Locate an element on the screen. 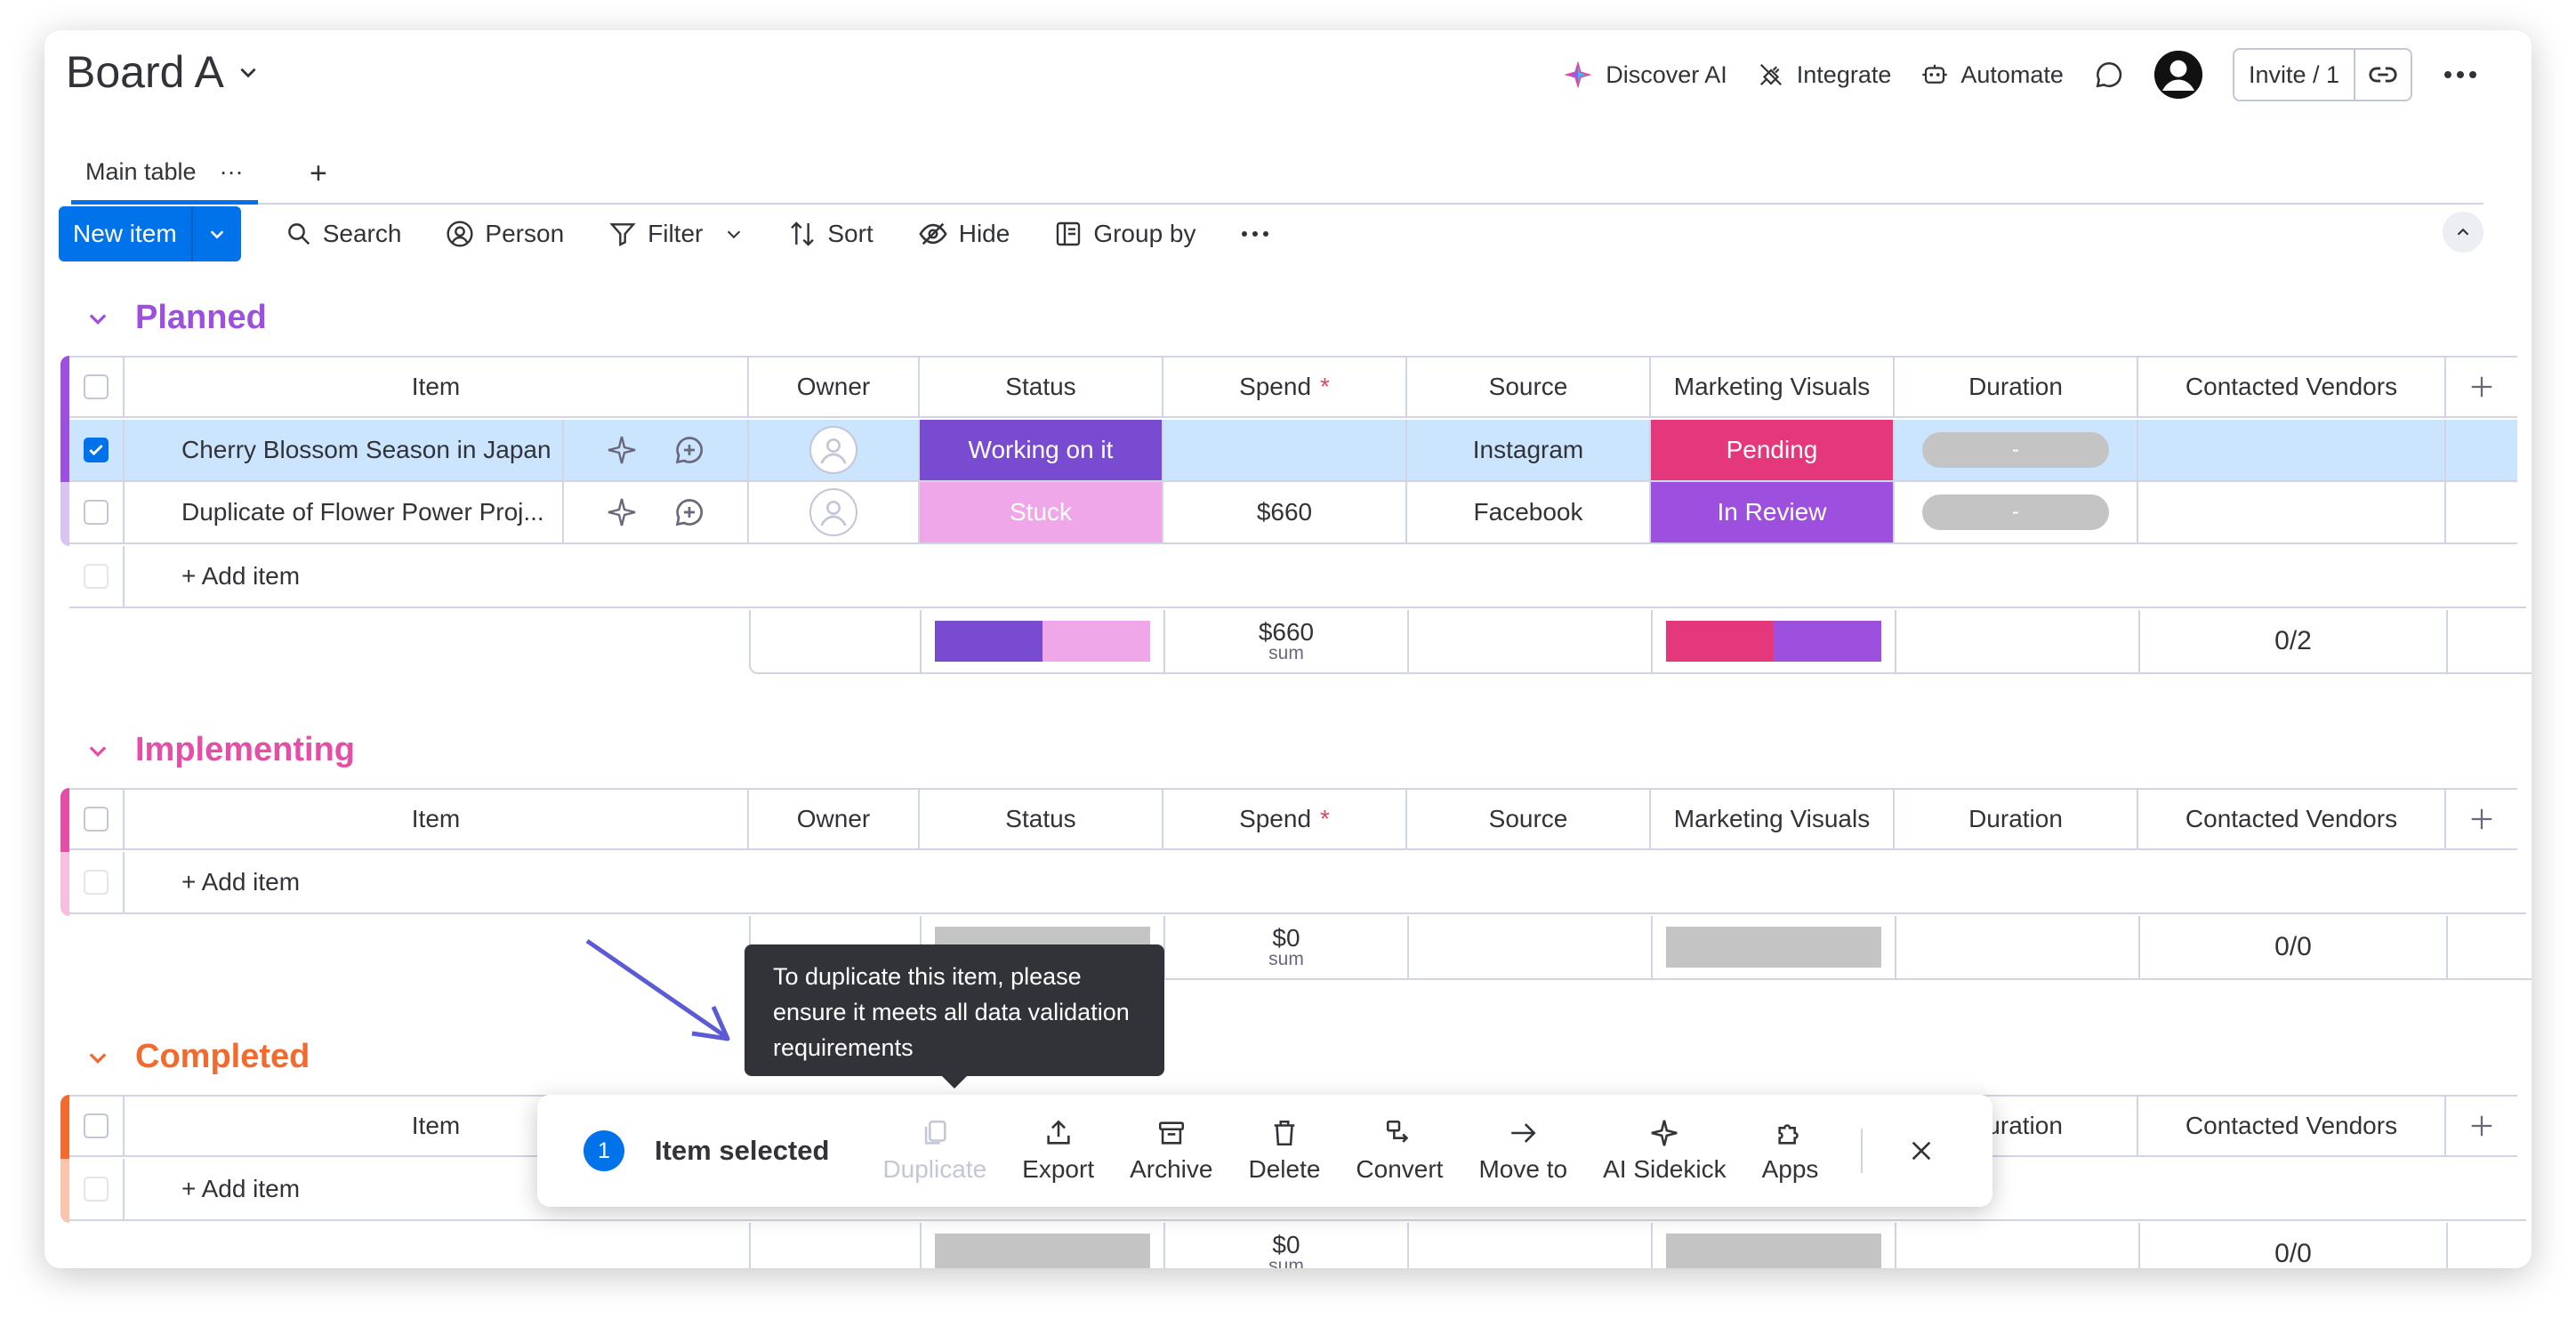 The image size is (2576, 1326). spend-cell is located at coordinates (1285, 450).